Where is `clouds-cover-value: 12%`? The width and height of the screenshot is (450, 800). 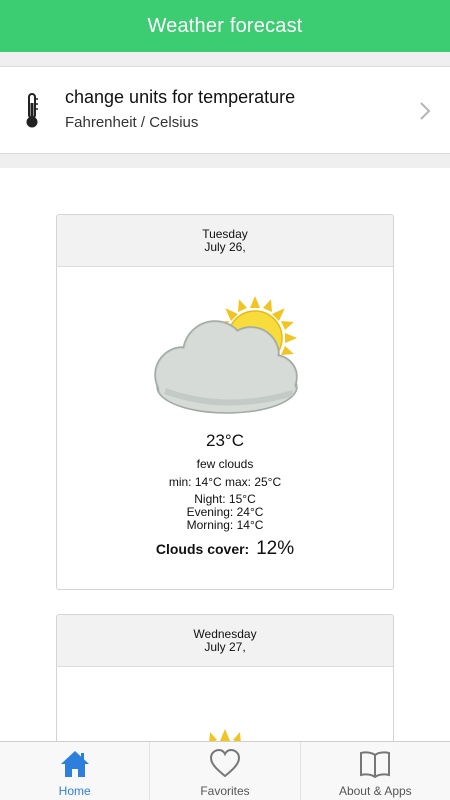
clouds-cover-value: 12% is located at coordinates (275, 548).